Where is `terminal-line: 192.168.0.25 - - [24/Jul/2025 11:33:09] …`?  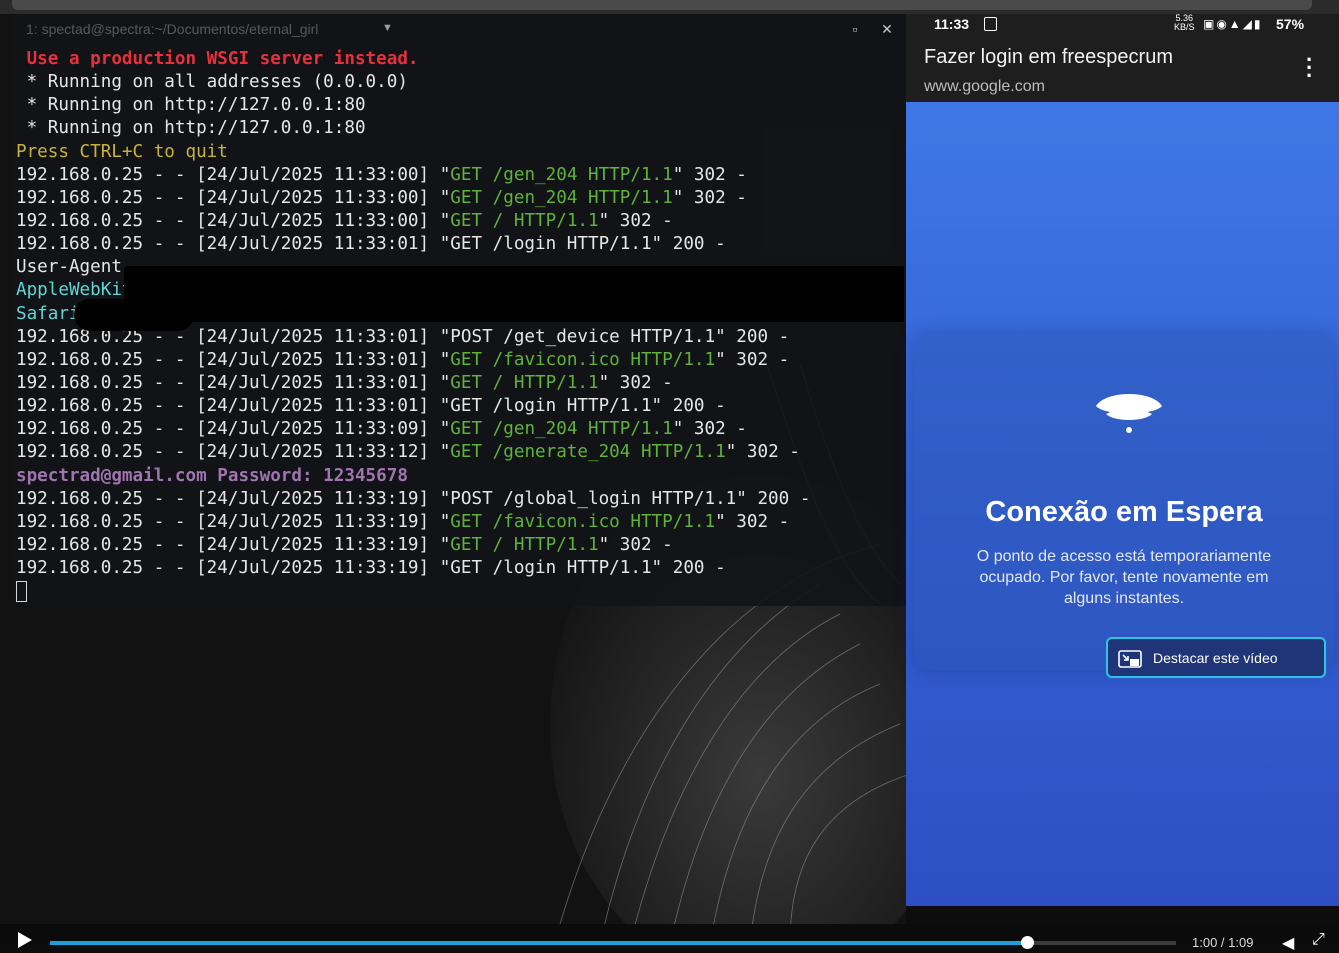 terminal-line: 192.168.0.25 - - [24/Jul/2025 11:33:09] … is located at coordinates (413, 429).